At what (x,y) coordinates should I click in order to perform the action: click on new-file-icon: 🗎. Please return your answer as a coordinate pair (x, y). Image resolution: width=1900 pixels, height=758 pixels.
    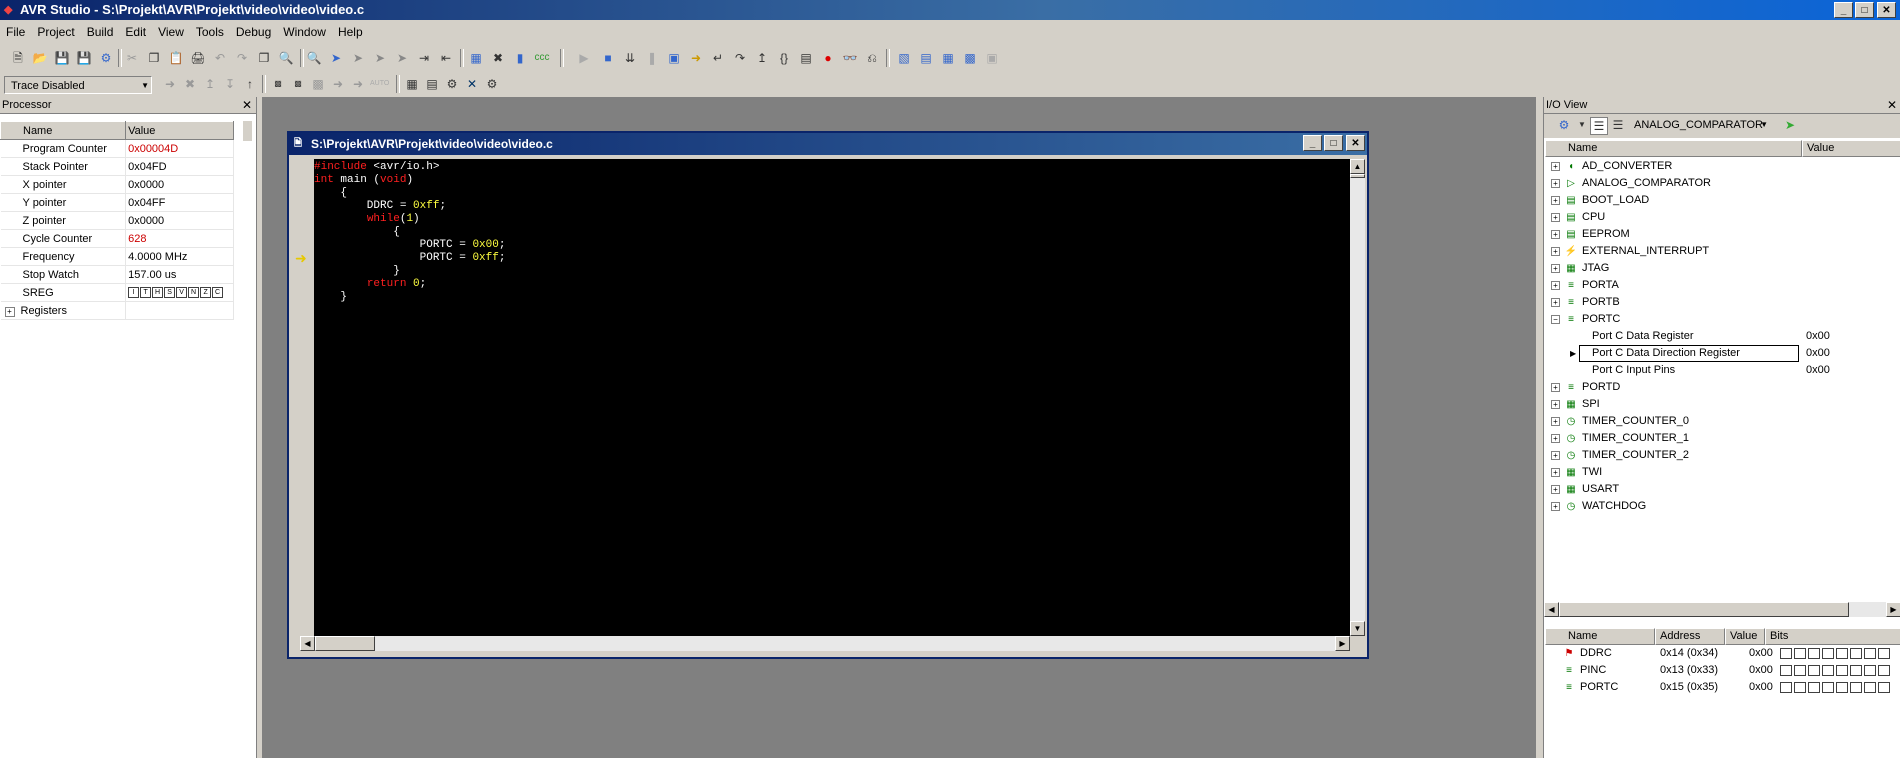
    Looking at the image, I should click on (18, 58).